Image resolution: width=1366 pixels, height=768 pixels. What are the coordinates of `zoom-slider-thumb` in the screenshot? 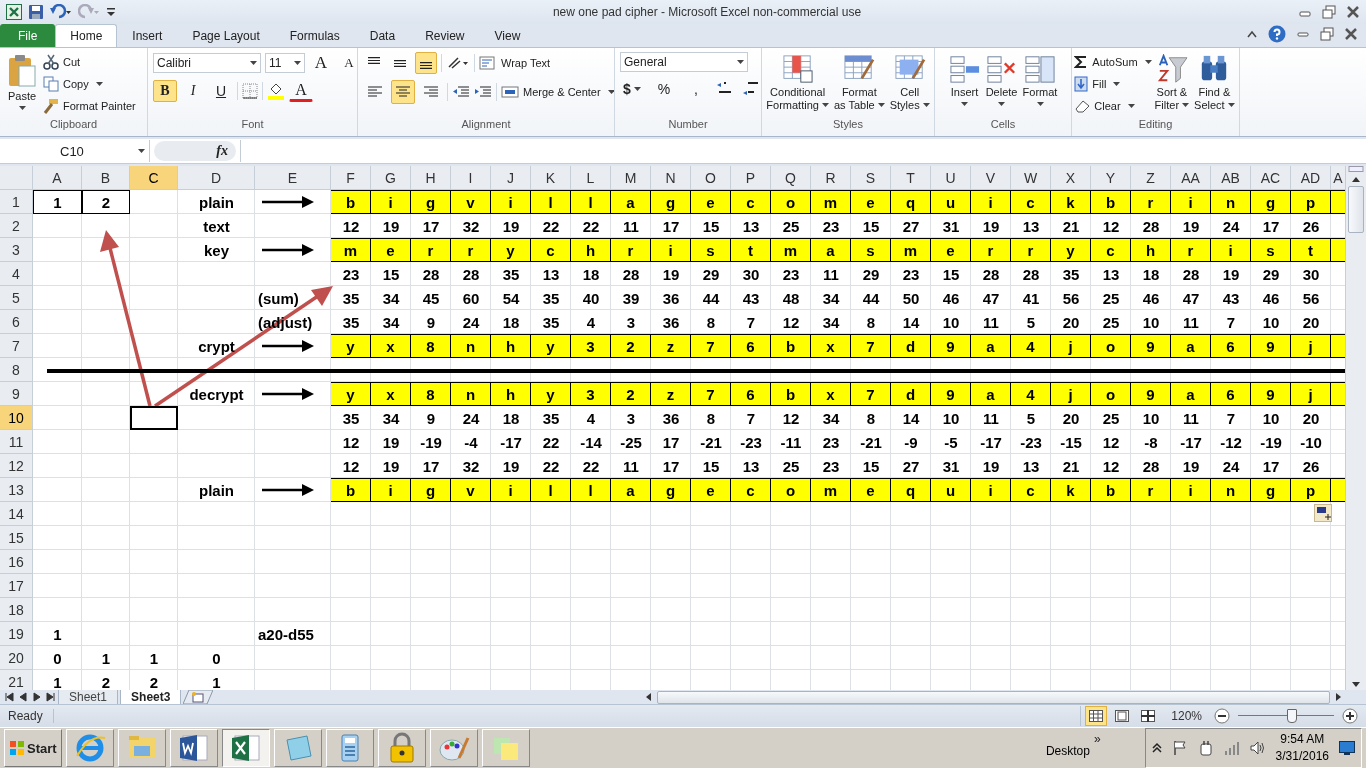 It's located at (1291, 716).